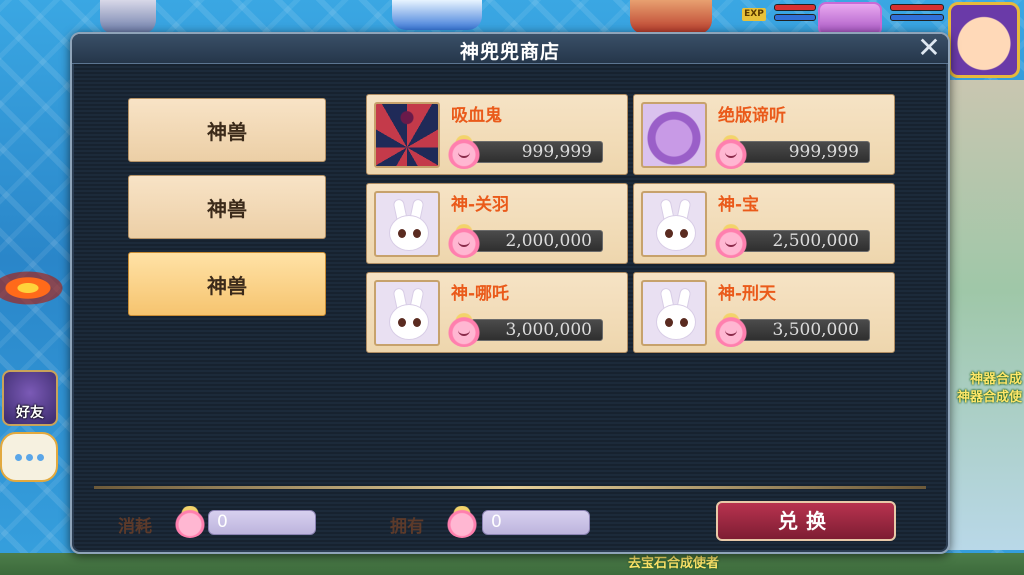 The width and height of the screenshot is (1024, 575). What do you see at coordinates (752, 116) in the screenshot?
I see `item-name: 绝版谛听` at bounding box center [752, 116].